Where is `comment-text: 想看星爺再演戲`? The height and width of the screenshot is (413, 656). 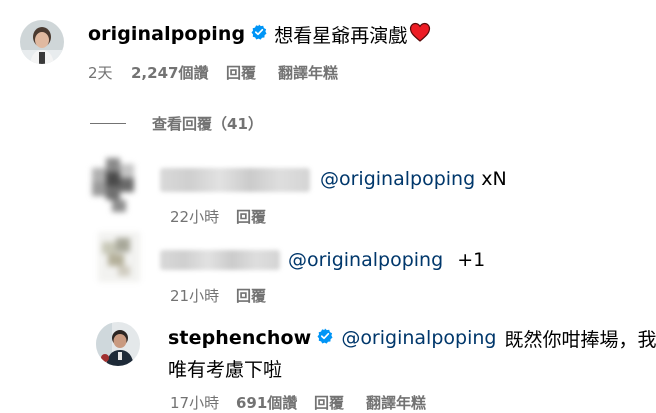
comment-text: 想看星爺再演戲 is located at coordinates (341, 35).